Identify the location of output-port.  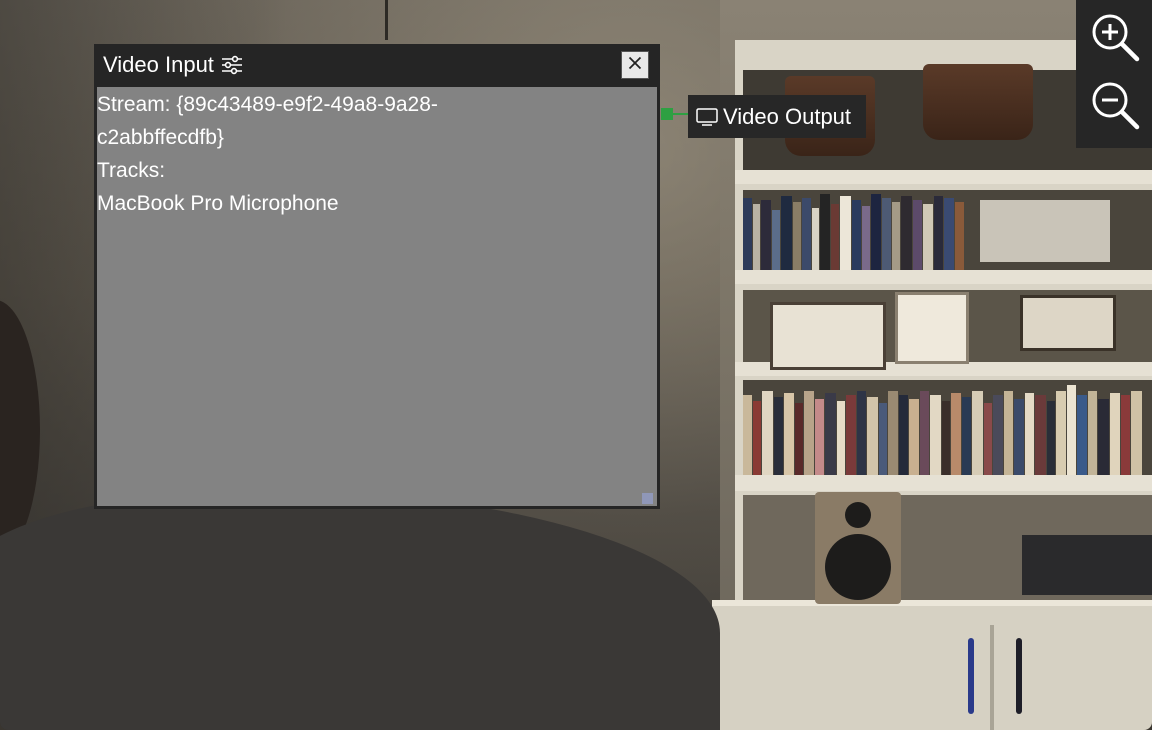
(667, 114).